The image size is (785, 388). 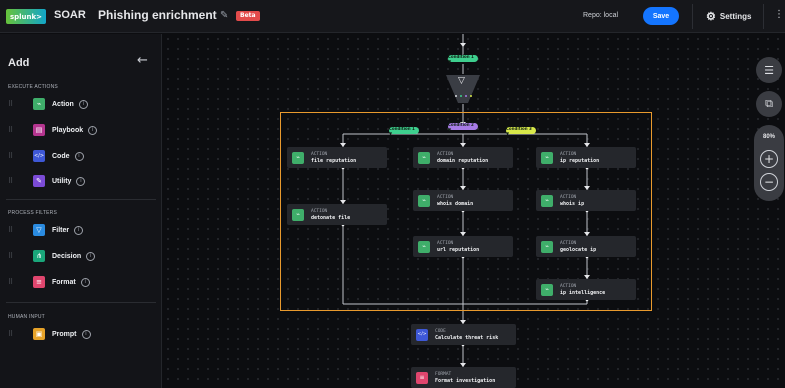 What do you see at coordinates (331, 217) in the screenshot?
I see `node-name: detonate file` at bounding box center [331, 217].